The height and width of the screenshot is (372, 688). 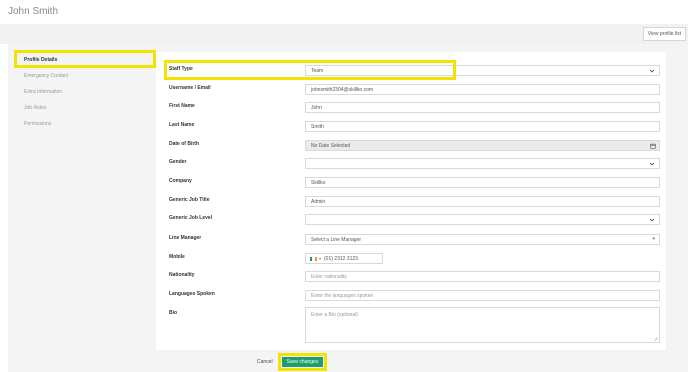 I want to click on dob-field: No Date Selected, so click(x=482, y=145).